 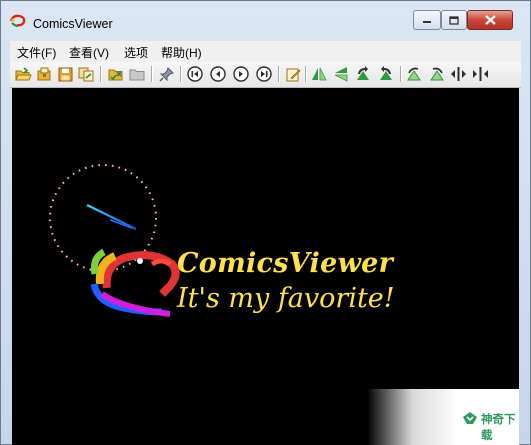 I want to click on previous-page-button, so click(x=218, y=74).